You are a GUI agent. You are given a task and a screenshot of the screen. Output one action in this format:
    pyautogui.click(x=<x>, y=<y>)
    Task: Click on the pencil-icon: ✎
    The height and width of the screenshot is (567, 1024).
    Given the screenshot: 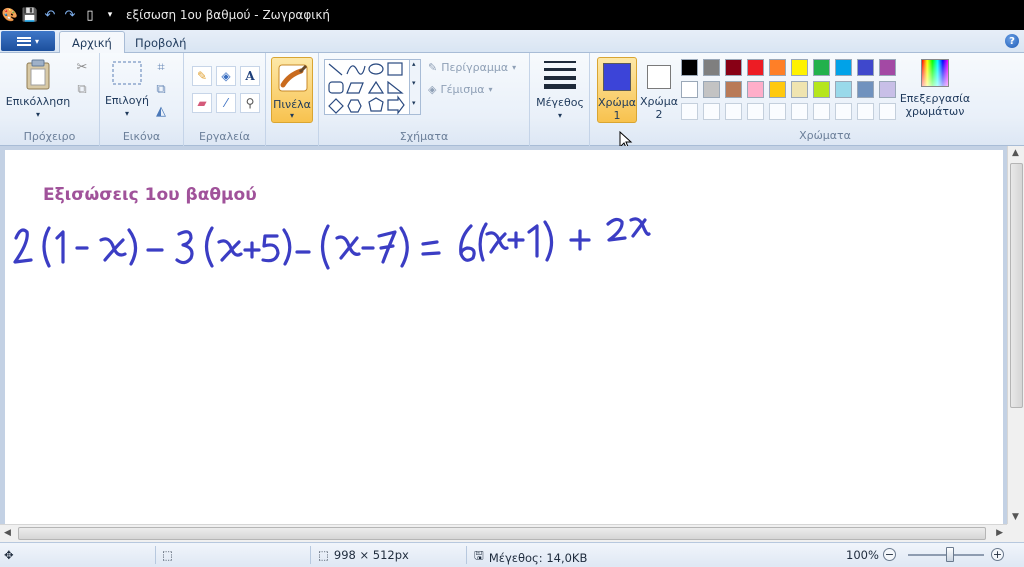 What is the action you would take?
    pyautogui.click(x=202, y=76)
    